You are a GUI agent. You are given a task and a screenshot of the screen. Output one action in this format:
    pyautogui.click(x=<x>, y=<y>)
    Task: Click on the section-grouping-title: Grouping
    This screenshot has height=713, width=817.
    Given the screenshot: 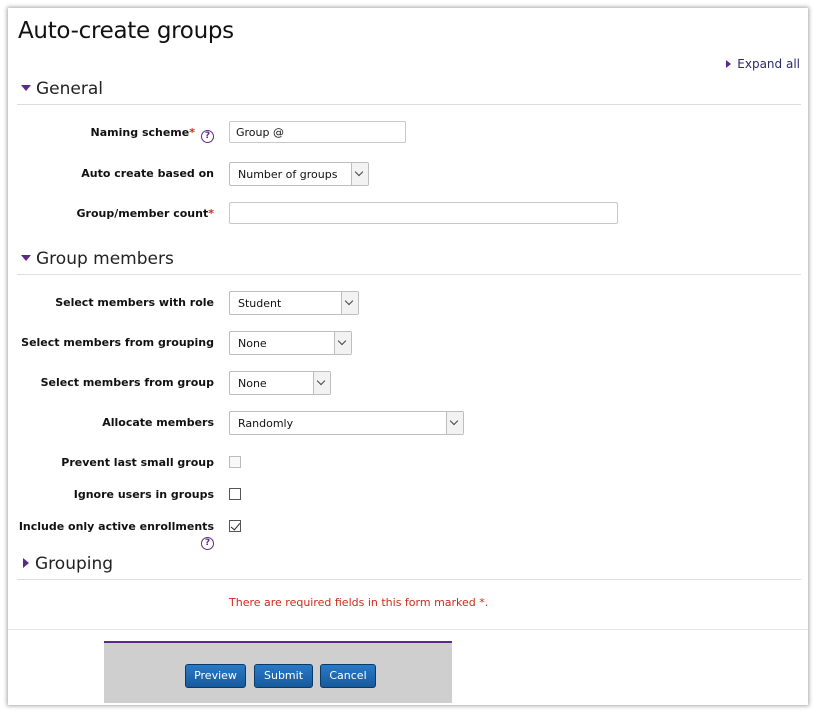 What is the action you would take?
    pyautogui.click(x=74, y=564)
    